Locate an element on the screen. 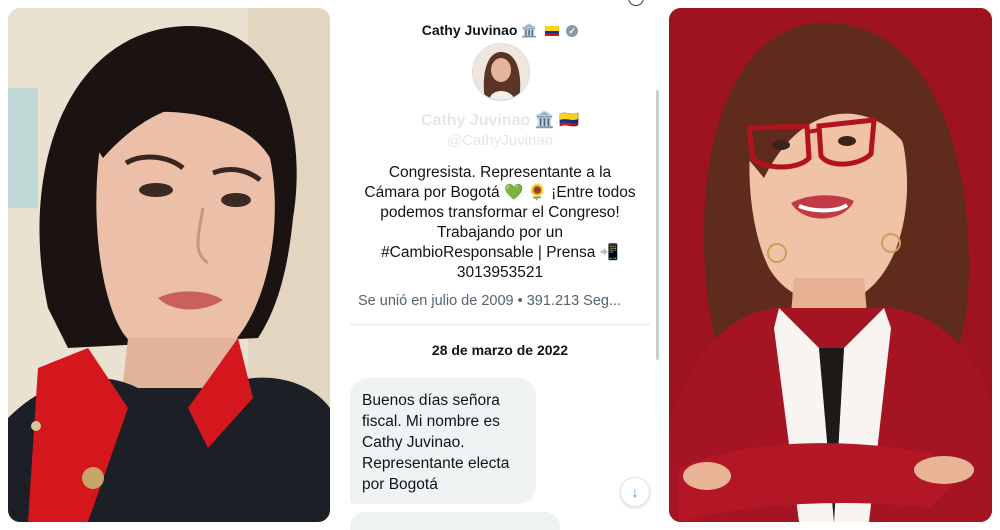 The height and width of the screenshot is (530, 1000). bio-line: Cámara por Bogotá 💚 🌻 ¡Entre todos is located at coordinates (500, 192).